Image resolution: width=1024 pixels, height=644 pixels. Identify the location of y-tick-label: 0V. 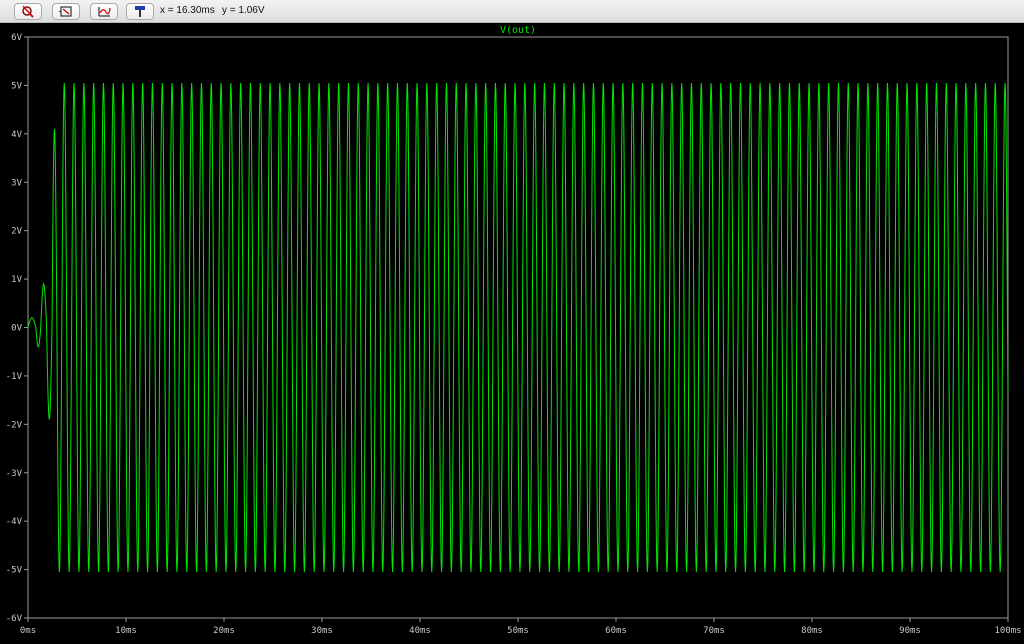
(16, 329).